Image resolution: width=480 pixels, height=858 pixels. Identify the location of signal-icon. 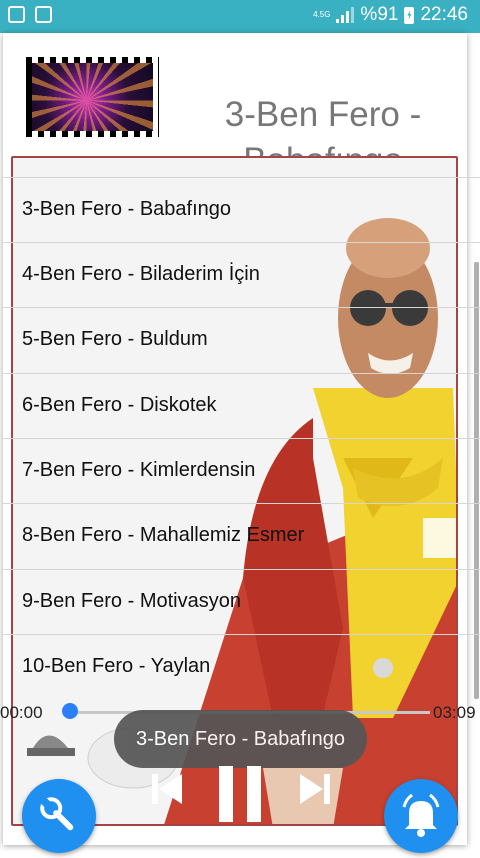
(345, 15).